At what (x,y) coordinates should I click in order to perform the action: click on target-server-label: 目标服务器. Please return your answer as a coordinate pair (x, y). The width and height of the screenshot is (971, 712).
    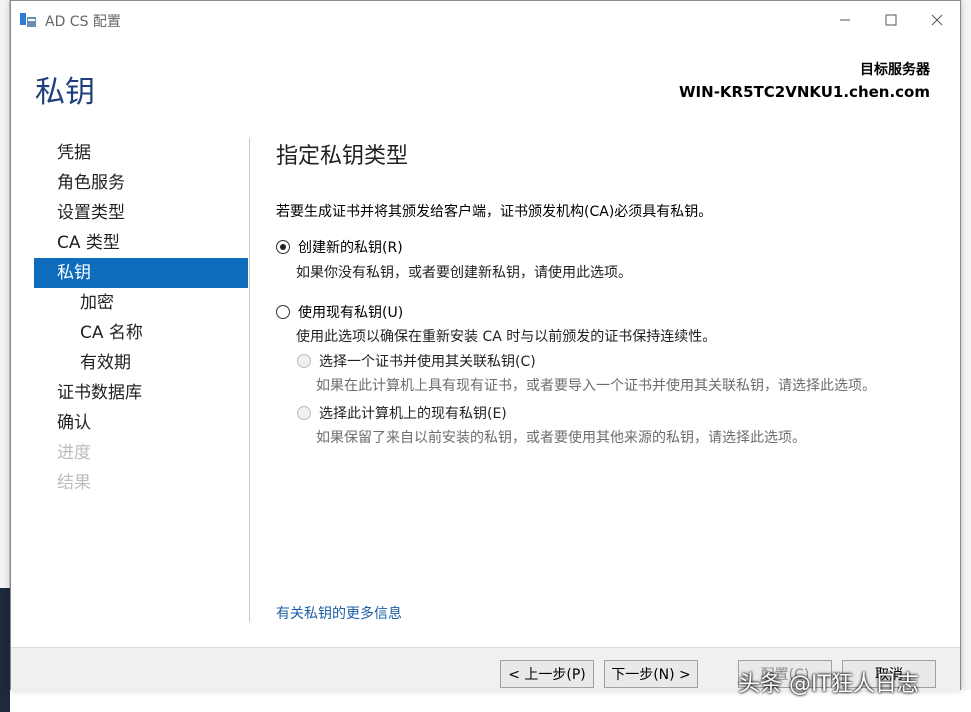
    Looking at the image, I should click on (895, 70).